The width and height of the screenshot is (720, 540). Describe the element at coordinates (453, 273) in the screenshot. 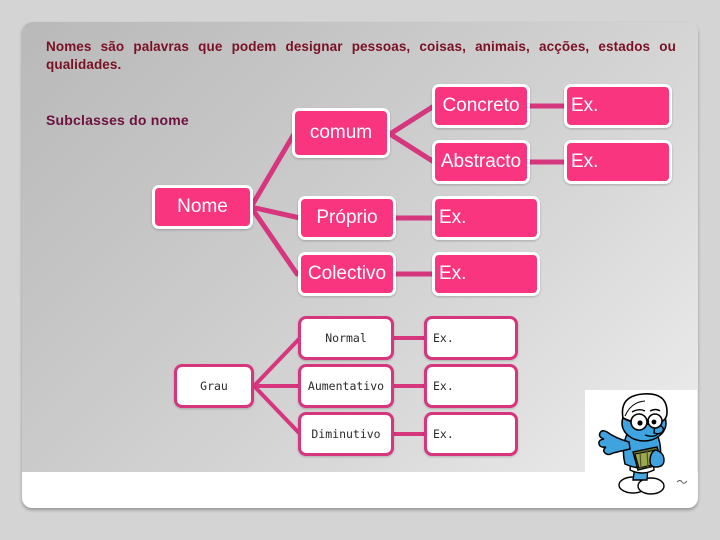

I see `node-colectivo-example-label: Ex.` at that location.